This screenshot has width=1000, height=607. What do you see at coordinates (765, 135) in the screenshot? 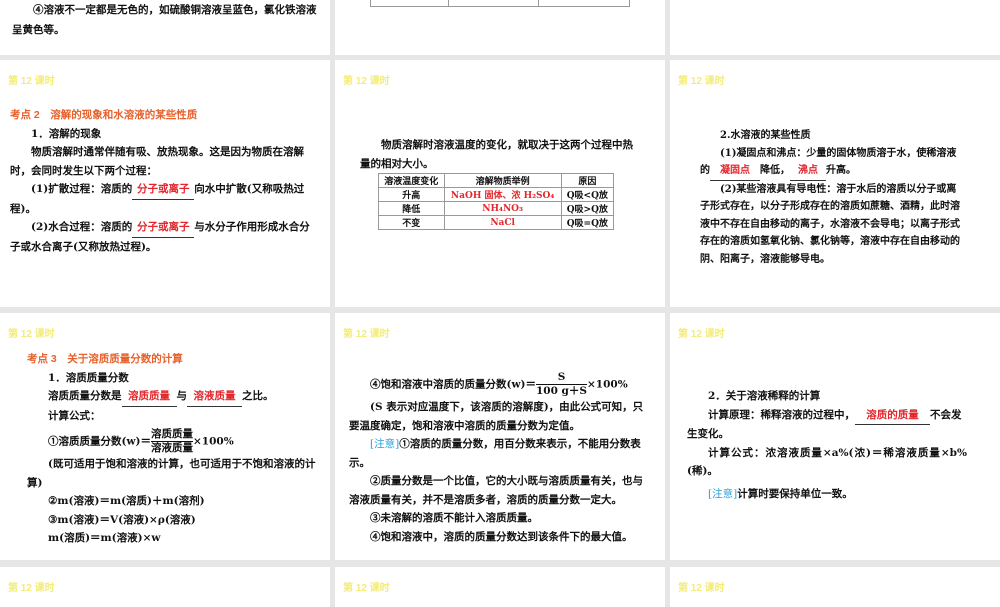
I see `subheading: 2.水溶液的某些性质` at bounding box center [765, 135].